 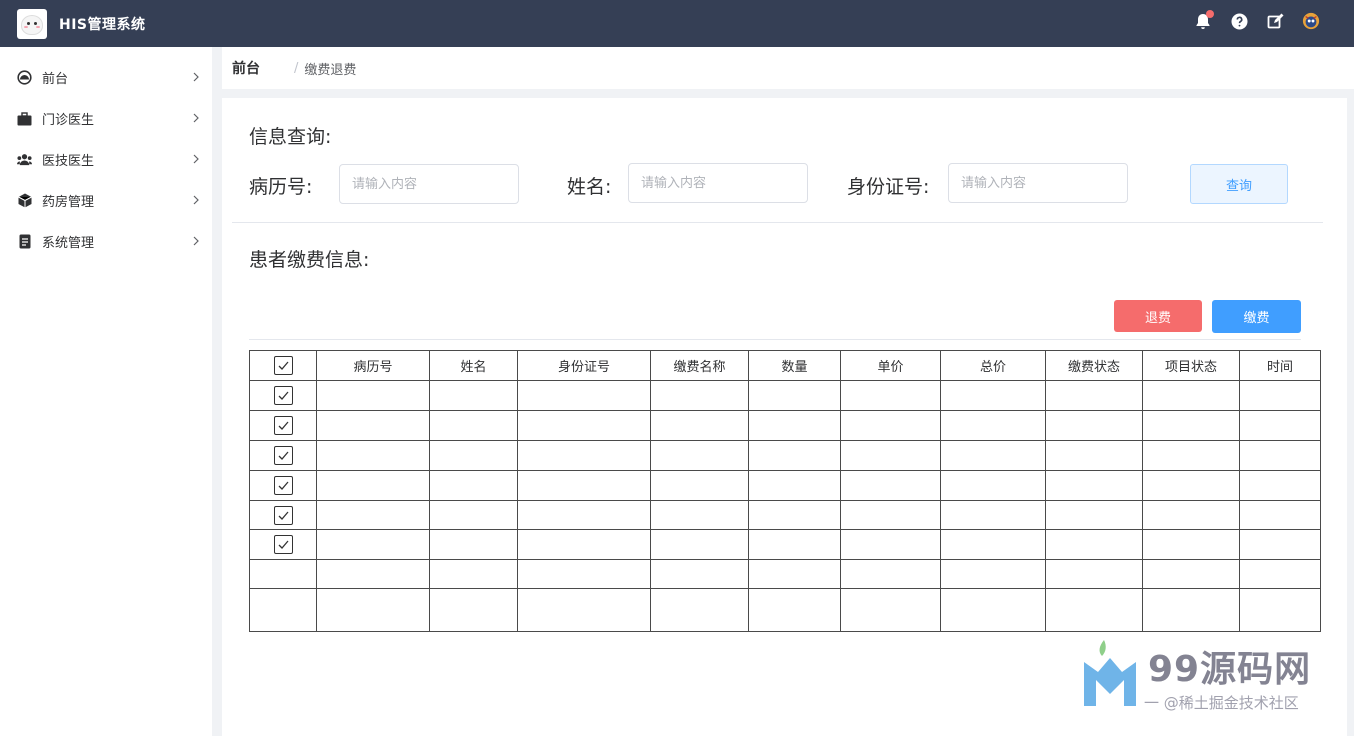 I want to click on column-header: 单价, so click(x=890, y=365).